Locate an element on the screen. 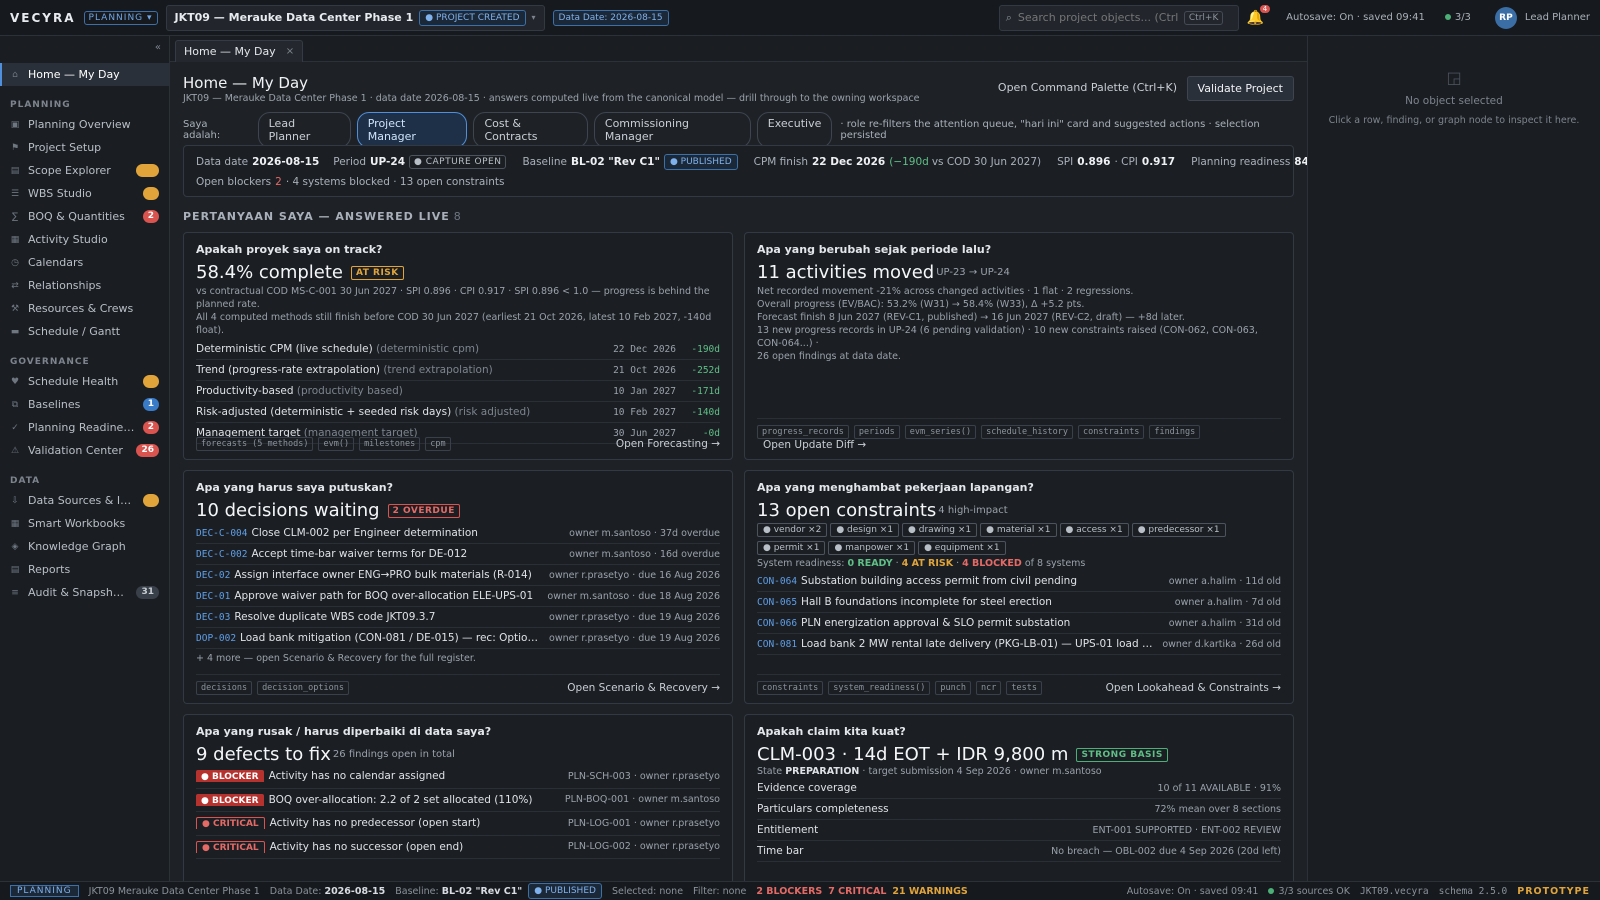 This screenshot has width=1600, height=900. persona-option: Cost & Contracts is located at coordinates (530, 130).